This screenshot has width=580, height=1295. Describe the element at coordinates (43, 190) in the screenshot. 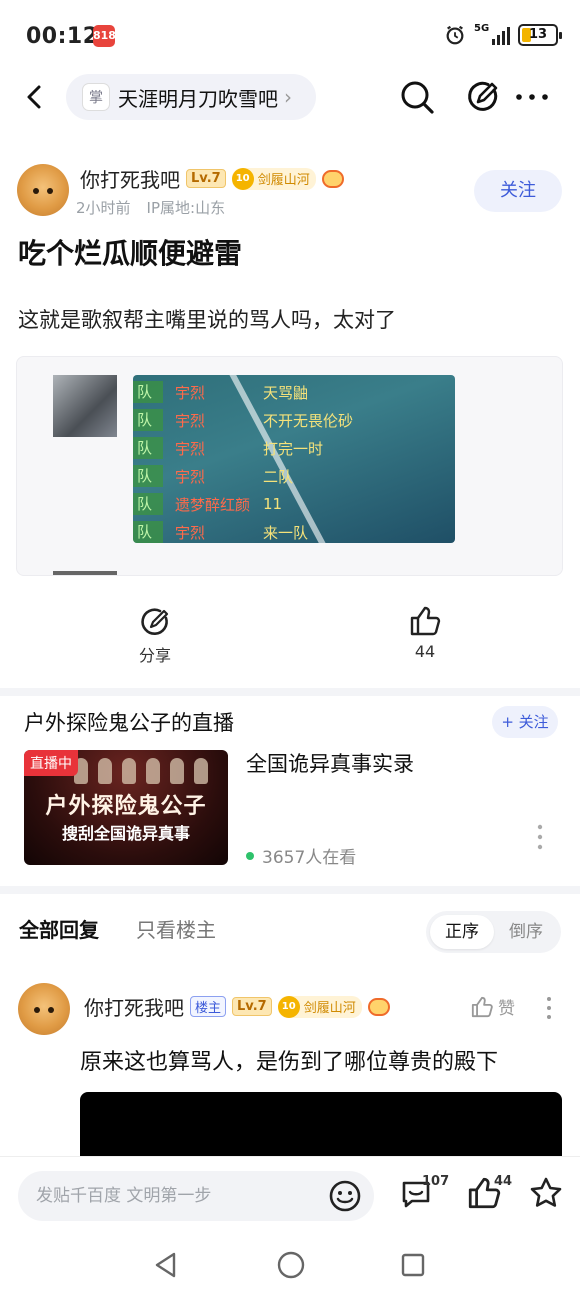

I see `author-avatar` at that location.